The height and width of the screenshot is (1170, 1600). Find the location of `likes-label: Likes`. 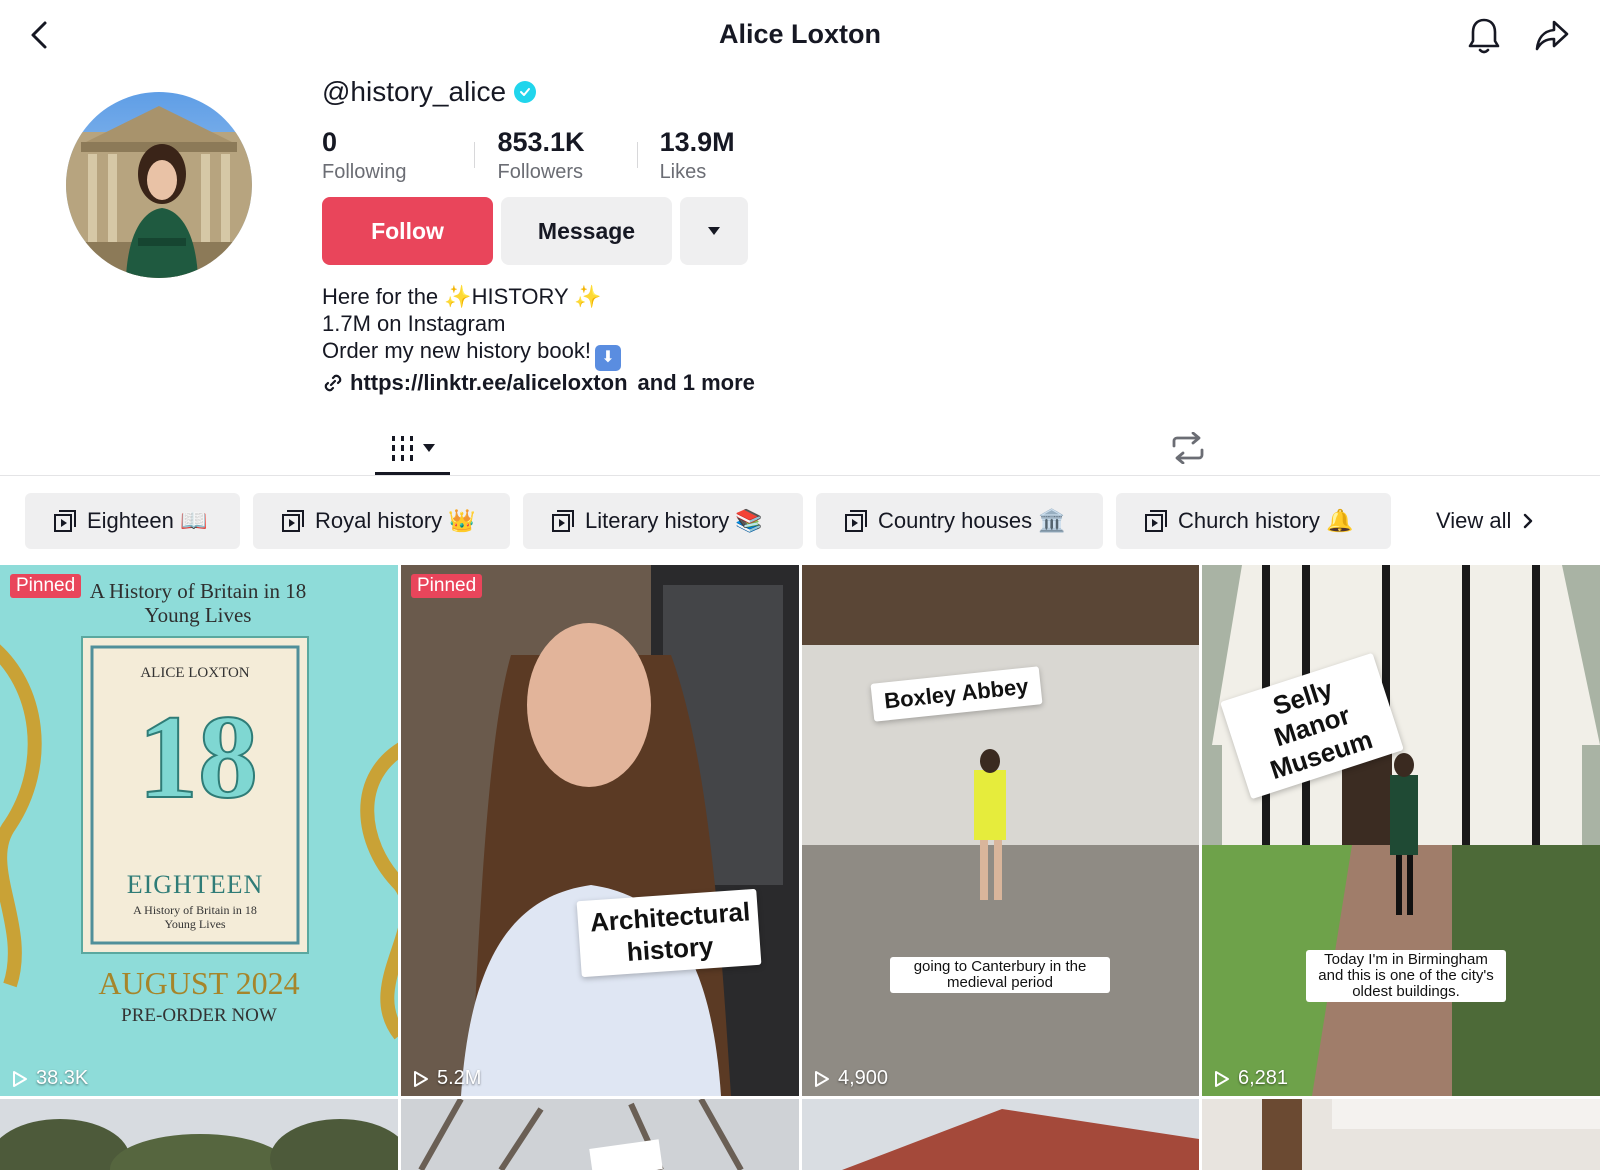

likes-label: Likes is located at coordinates (683, 172).